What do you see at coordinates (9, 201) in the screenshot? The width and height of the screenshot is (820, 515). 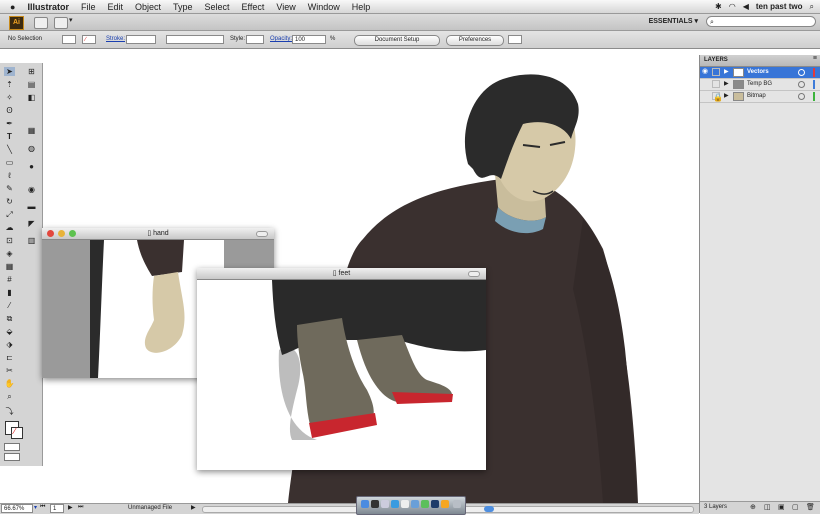 I see `rotate-tool-icon: ↻` at bounding box center [9, 201].